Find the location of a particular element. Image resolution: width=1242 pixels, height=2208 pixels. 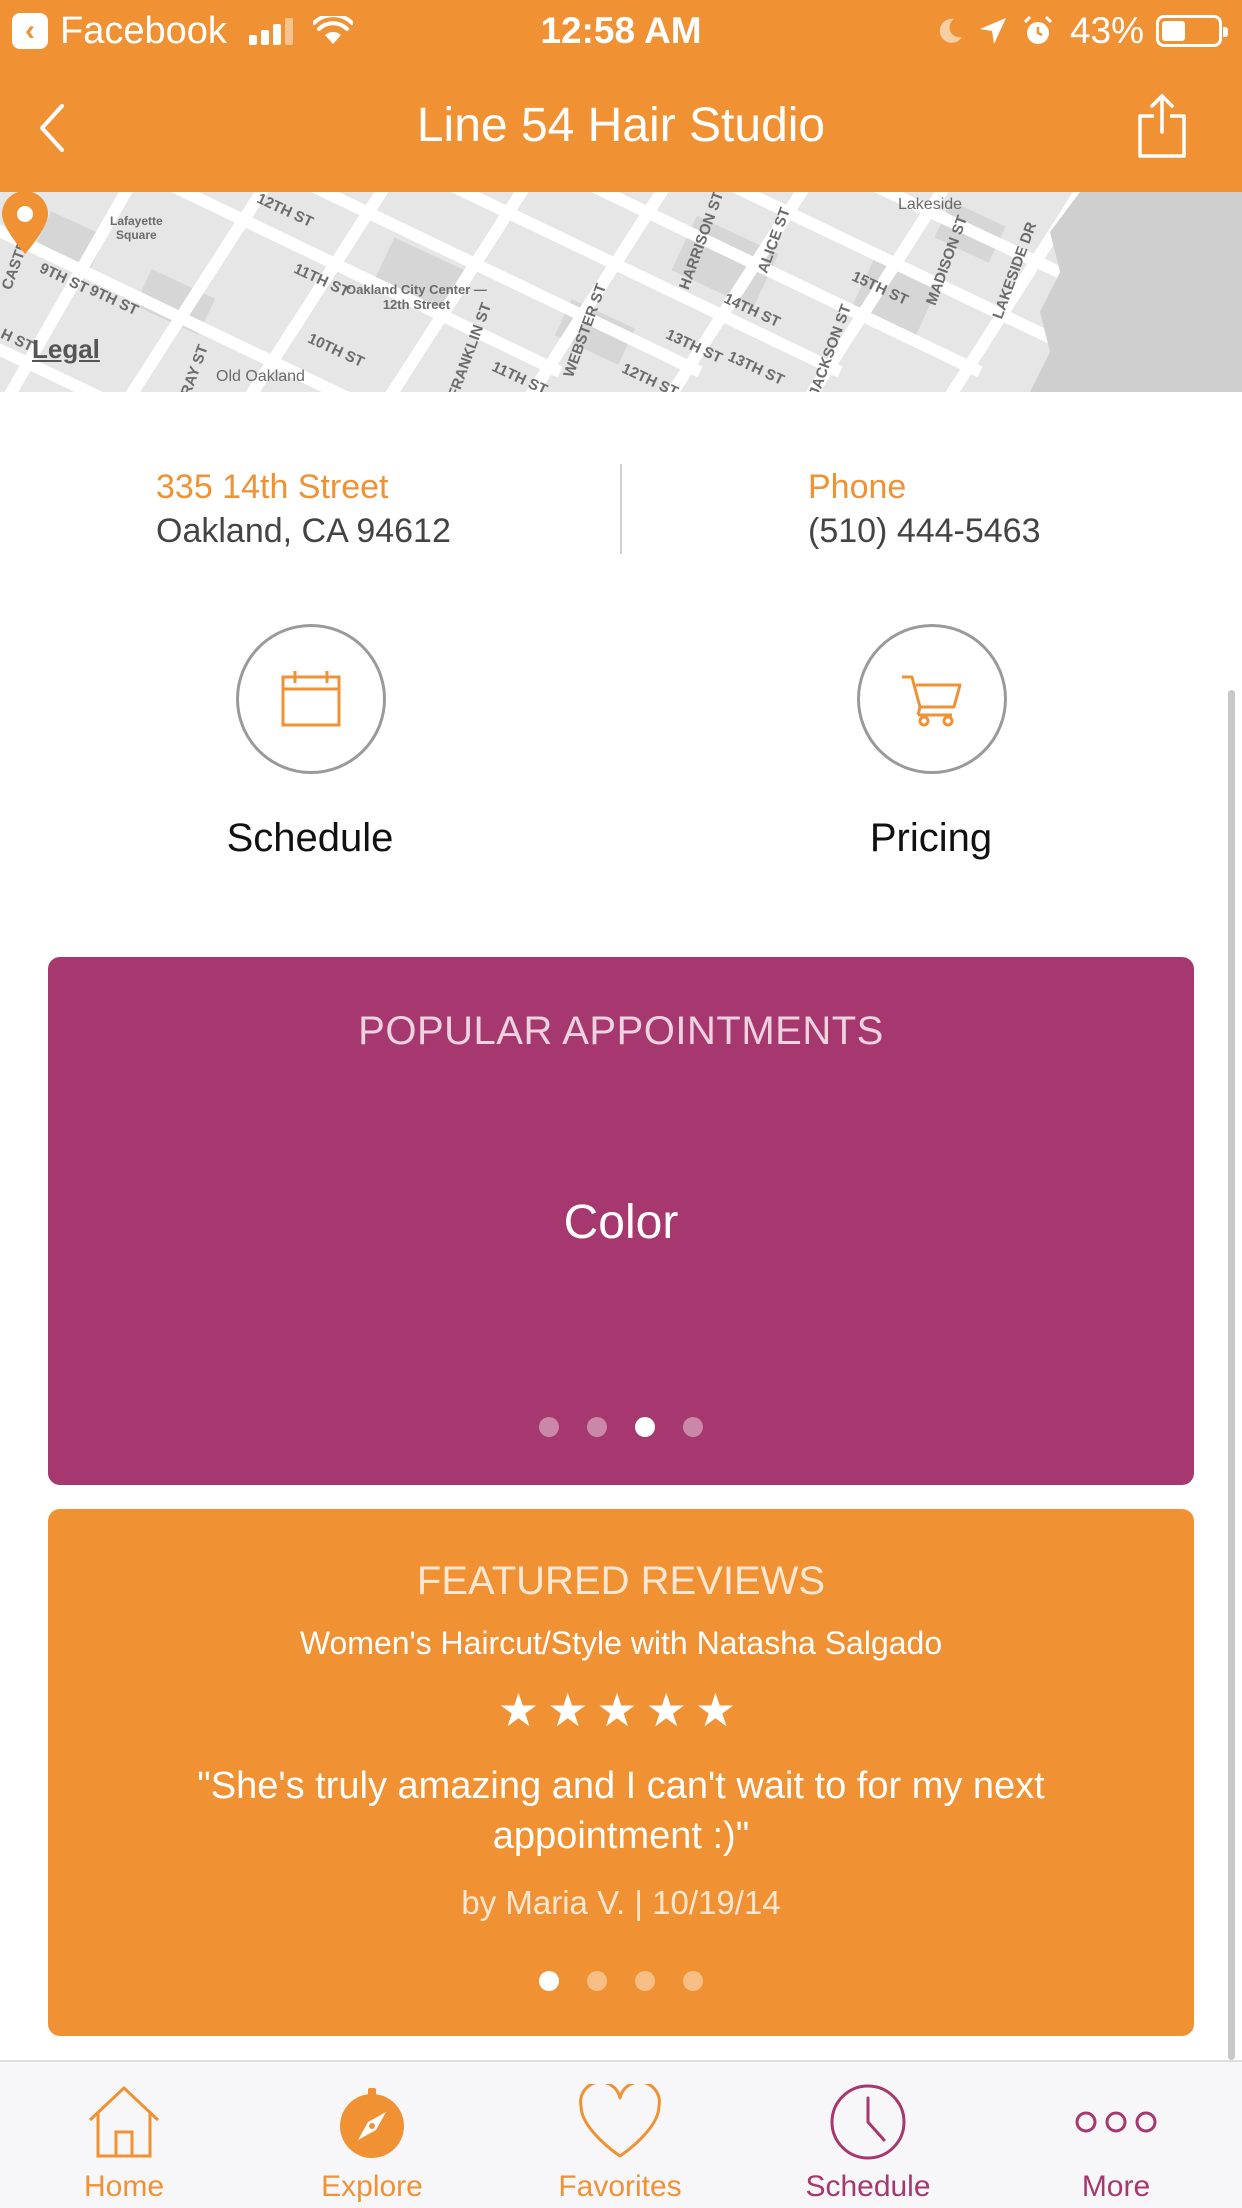

pricing-button: Pricing is located at coordinates (931, 749).